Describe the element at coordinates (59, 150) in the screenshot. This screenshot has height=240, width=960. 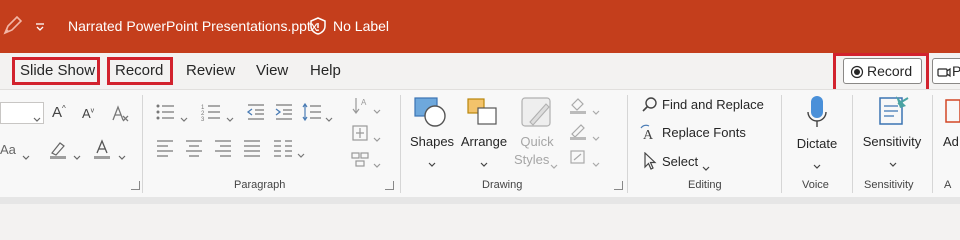
I see `highlight-color-icon` at that location.